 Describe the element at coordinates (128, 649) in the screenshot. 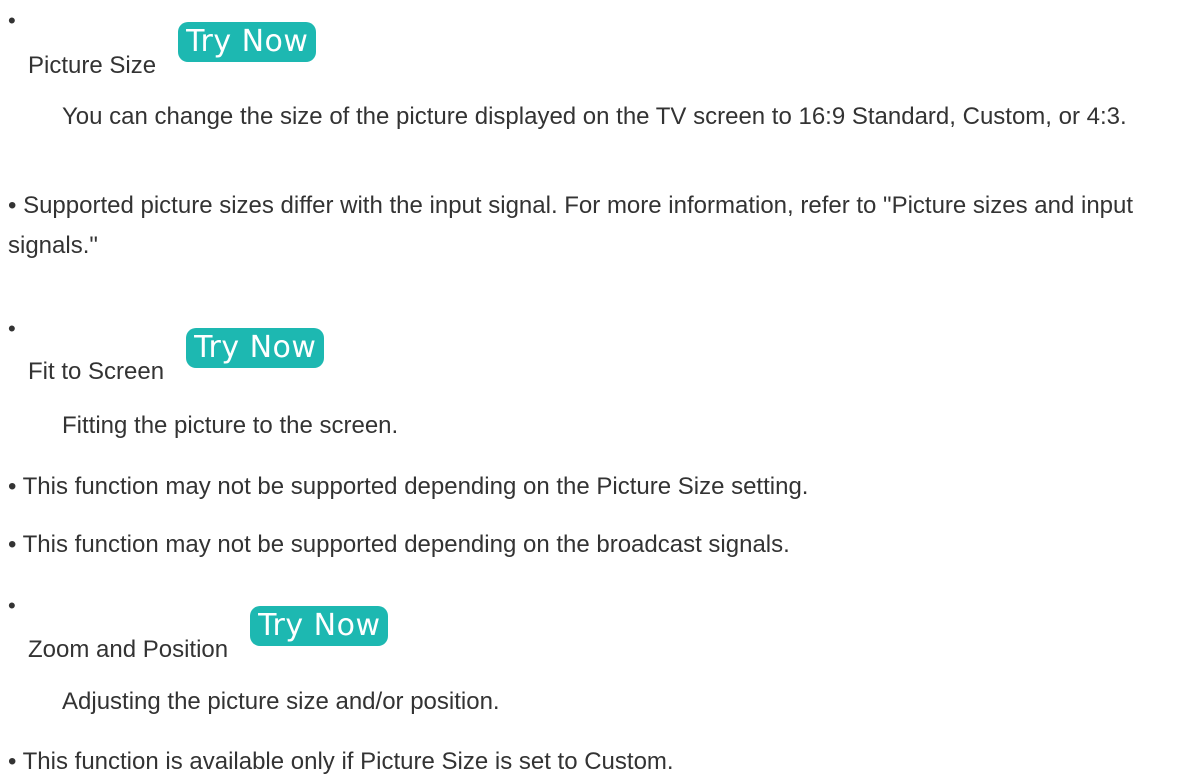

I see `heading-zoom-and-position: Zoom and Position` at that location.